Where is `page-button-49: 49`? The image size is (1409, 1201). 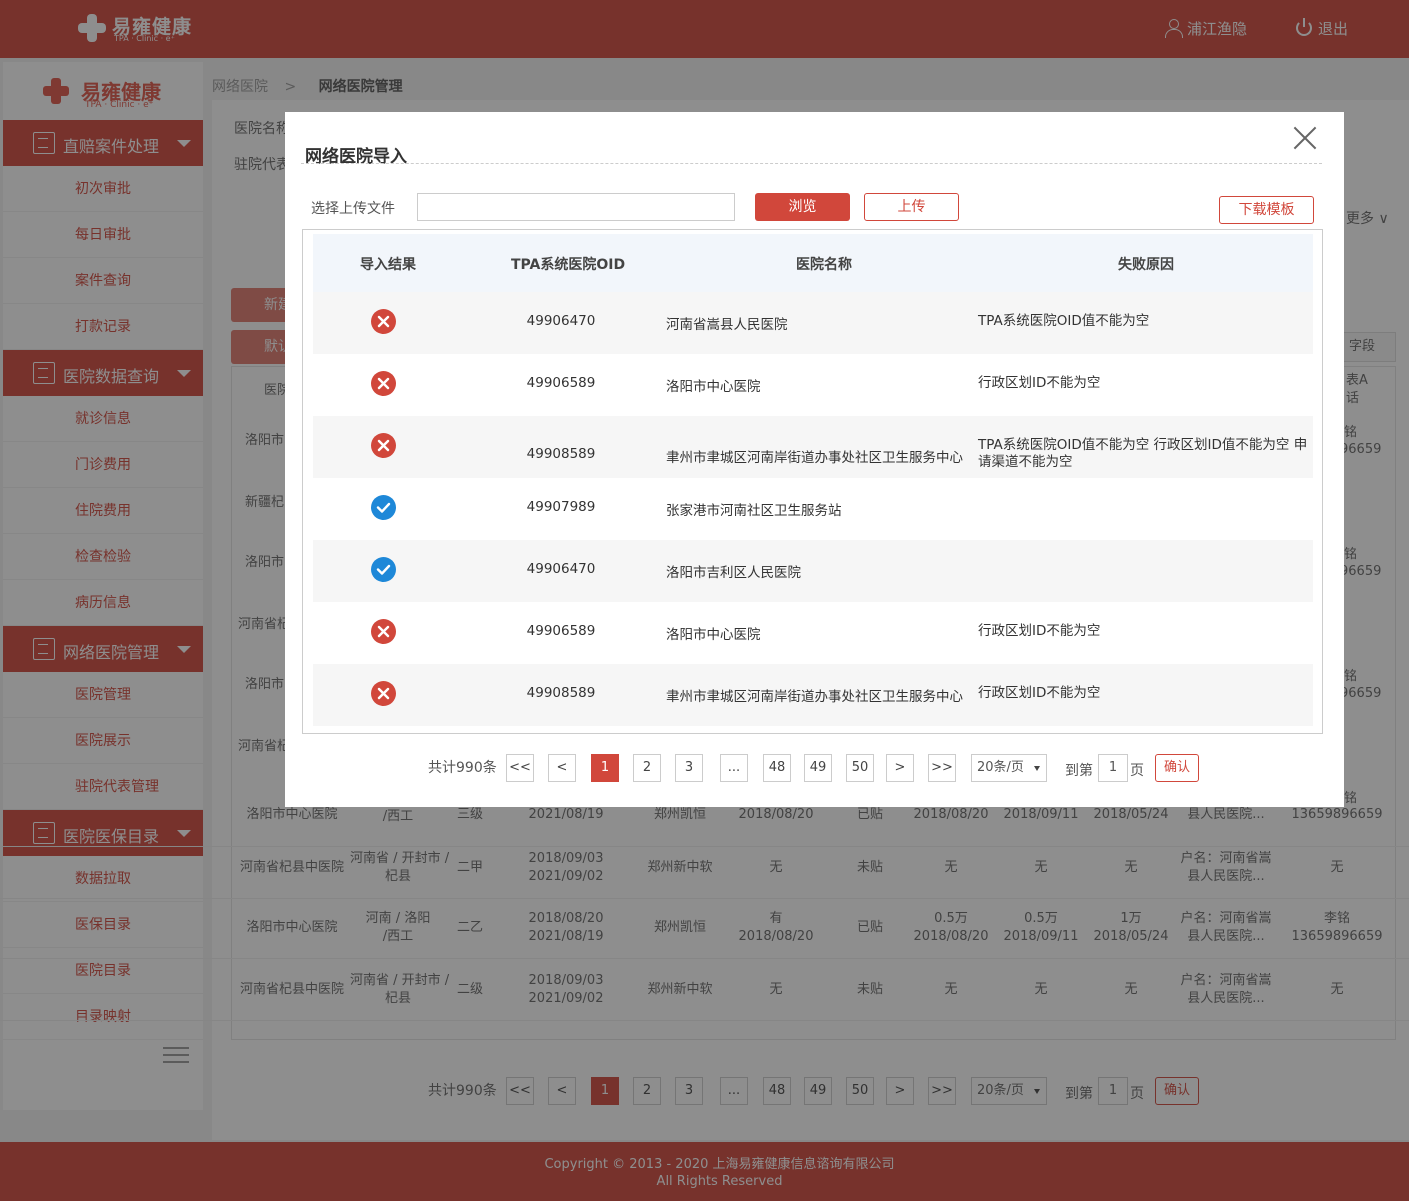
page-button-49: 49 is located at coordinates (818, 768).